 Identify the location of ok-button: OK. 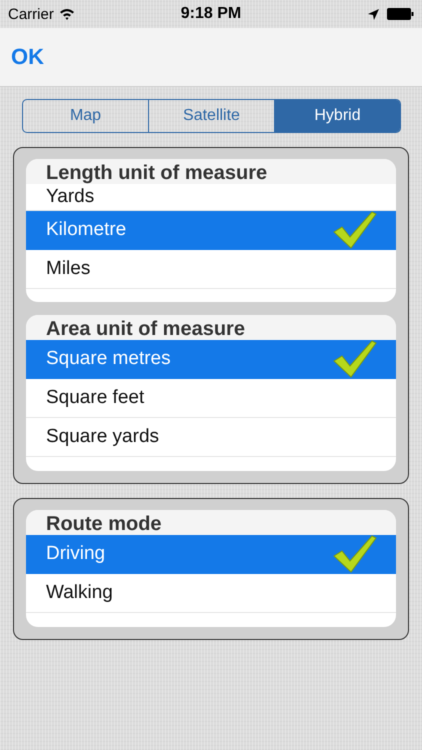
(27, 57).